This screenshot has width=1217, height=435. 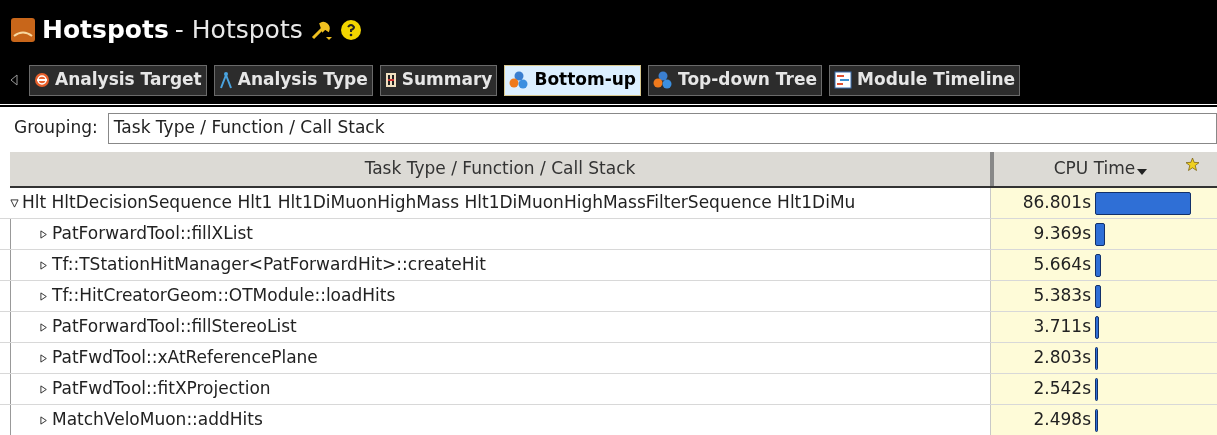 I want to click on compass-icon, so click(x=225, y=80).